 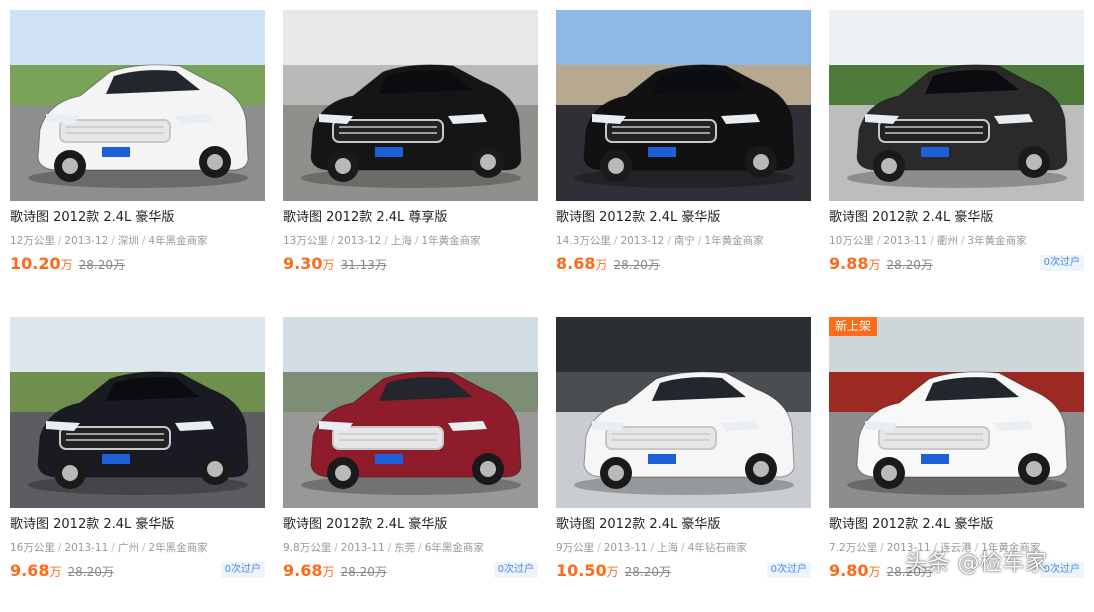 I want to click on listing-meta: 10万公里/2013-11/衢州/3年黄金商家, so click(x=956, y=241).